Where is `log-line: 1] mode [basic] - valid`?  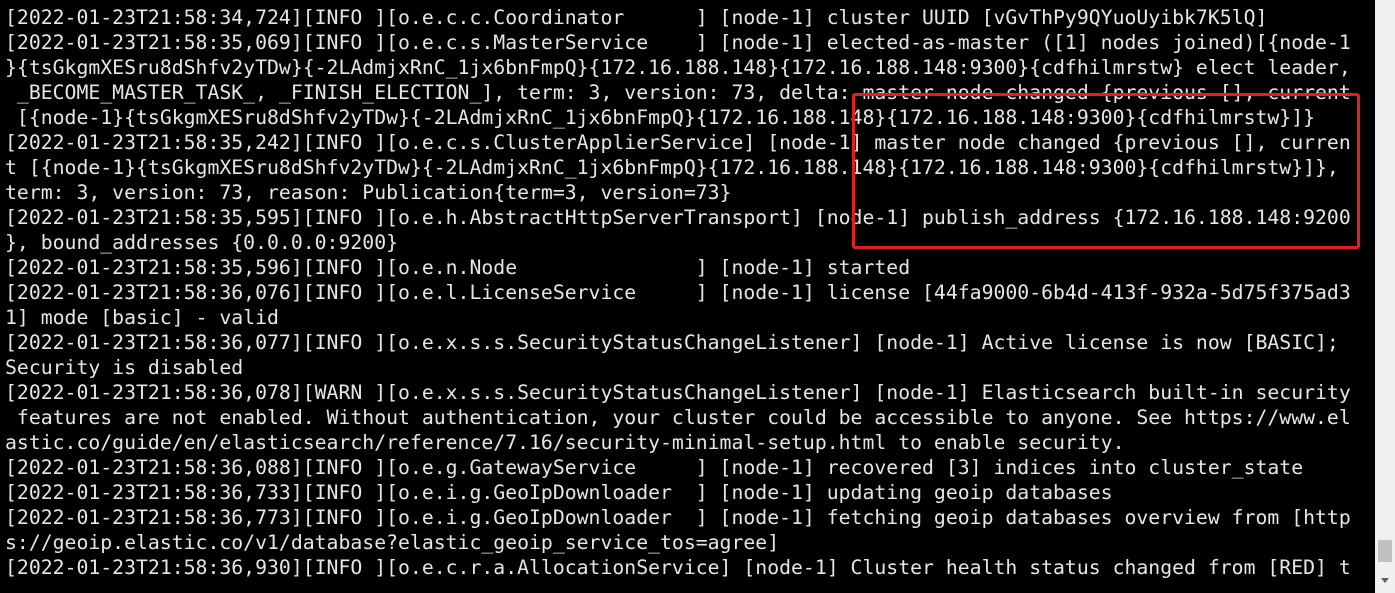
log-line: 1] mode [basic] - valid is located at coordinates (142, 317).